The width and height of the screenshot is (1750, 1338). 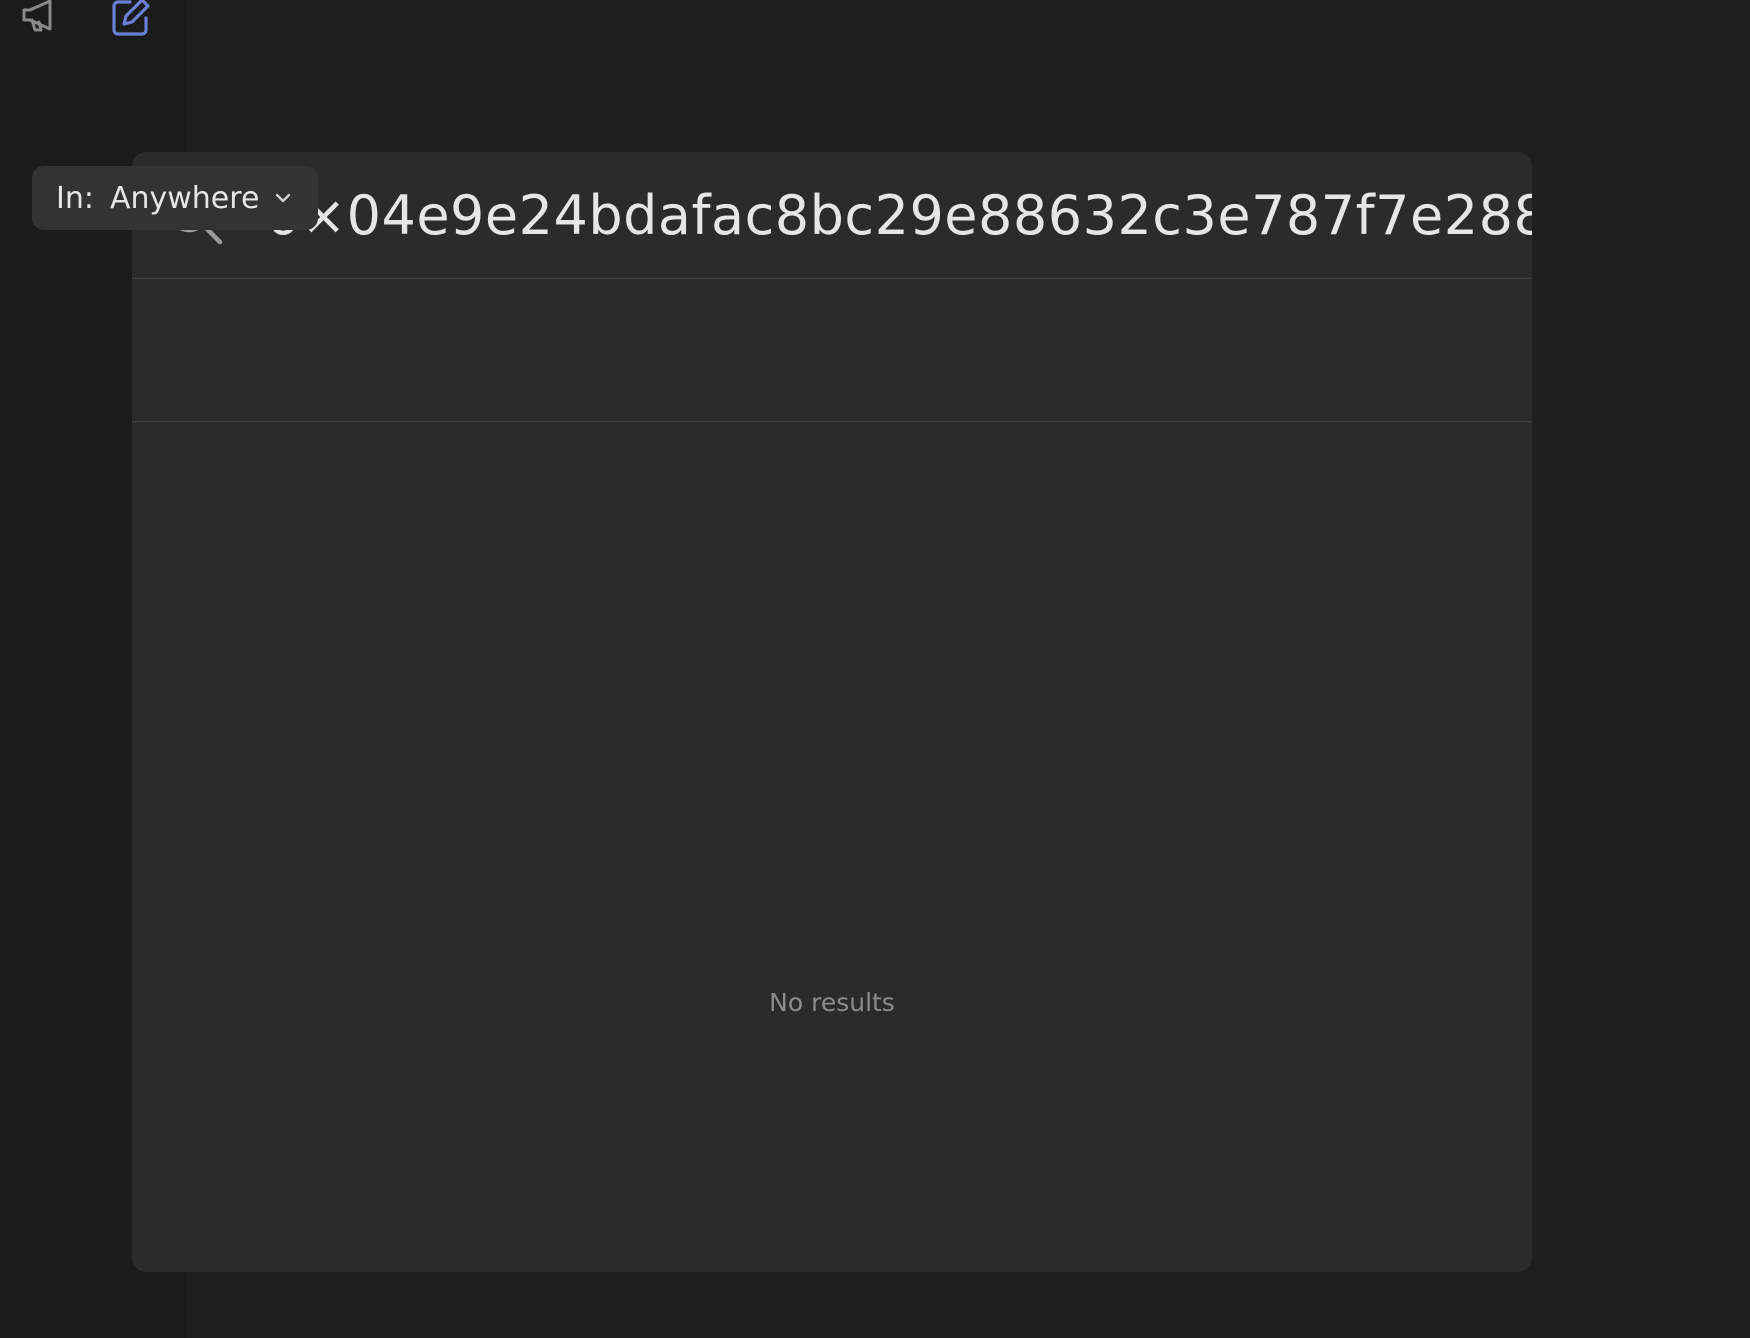 What do you see at coordinates (132, 20) in the screenshot?
I see `edit-icon` at bounding box center [132, 20].